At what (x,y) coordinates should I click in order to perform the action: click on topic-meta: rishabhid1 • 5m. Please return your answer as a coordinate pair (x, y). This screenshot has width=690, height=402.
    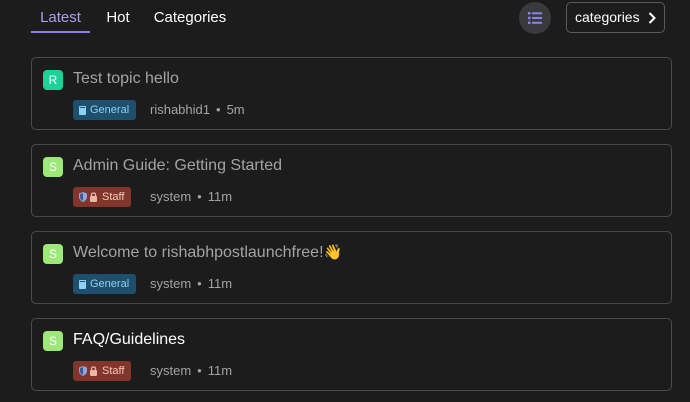
    Looking at the image, I should click on (197, 110).